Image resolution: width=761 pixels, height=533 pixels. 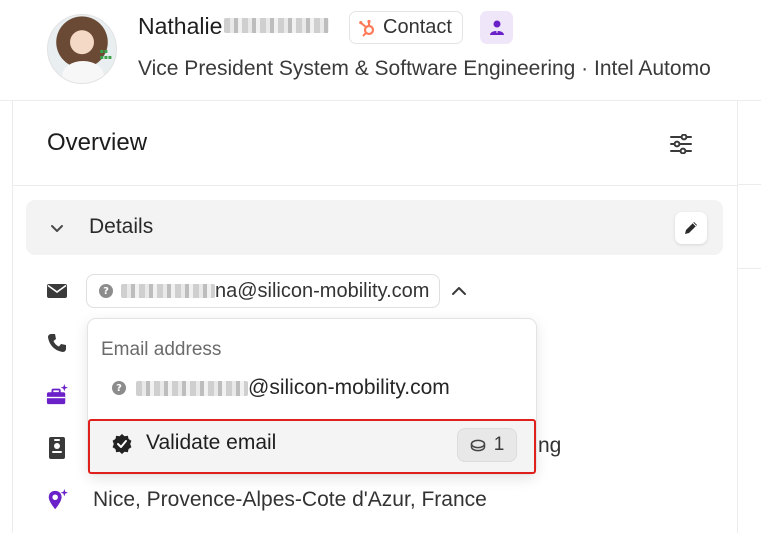 I want to click on contact-type-badge: Contact, so click(x=406, y=27).